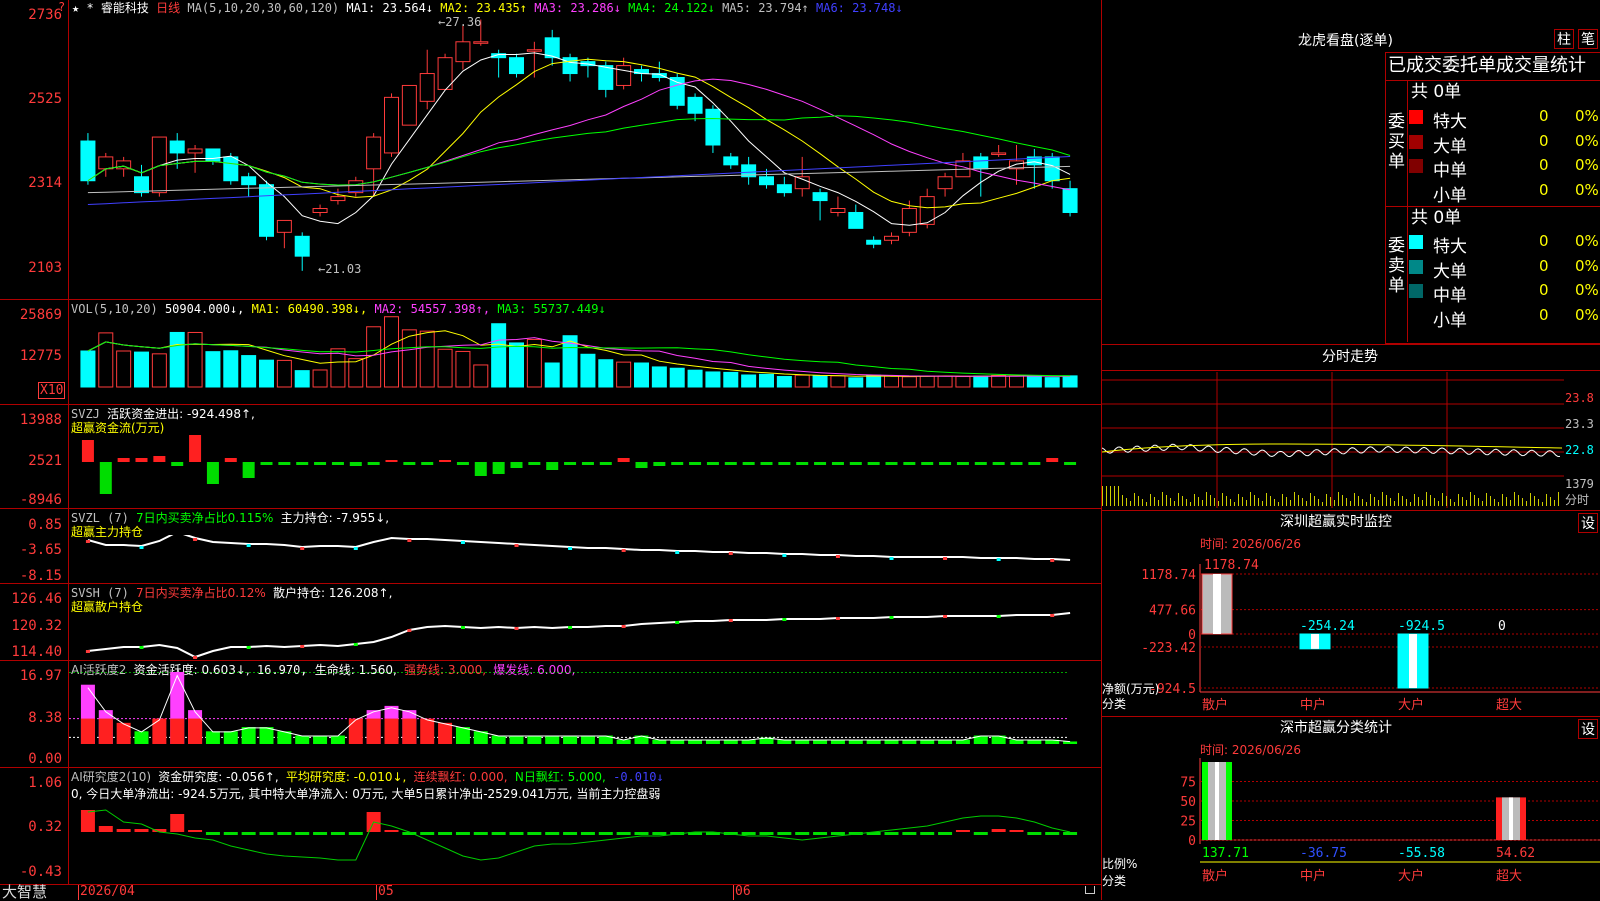  What do you see at coordinates (201, 593) in the screenshot?
I see `svsh-ratio: 7日内买卖净占比0.12%` at bounding box center [201, 593].